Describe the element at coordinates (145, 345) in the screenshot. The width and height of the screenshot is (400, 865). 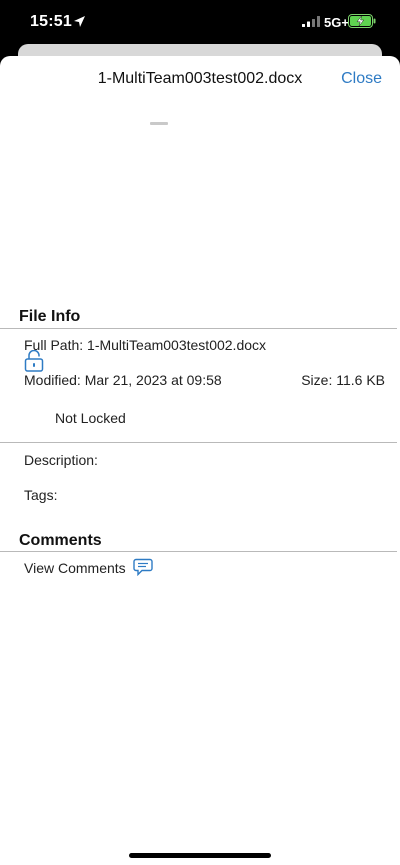
I see `full-path-text: Full Path: 1-MultiTeam003test002.docx` at that location.